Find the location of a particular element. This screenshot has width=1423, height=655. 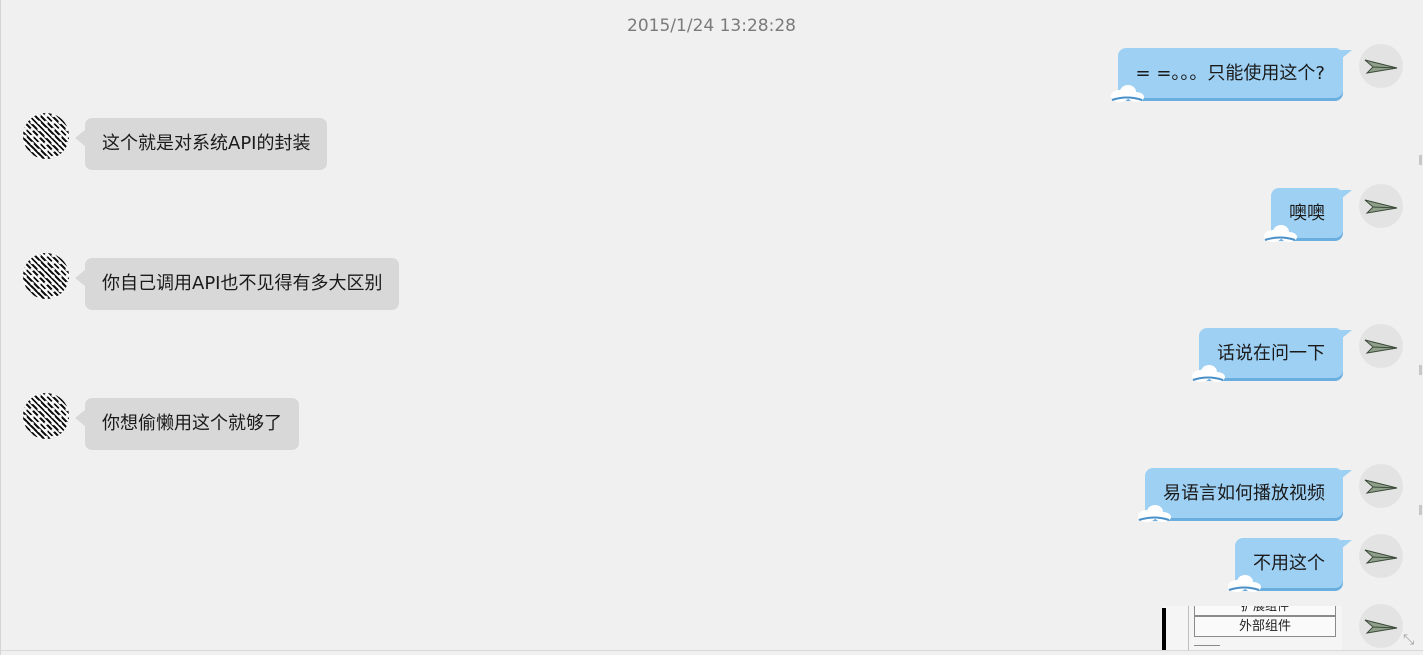

chat-bubble-received: 你想偷懒用这个就够了 is located at coordinates (187, 424).